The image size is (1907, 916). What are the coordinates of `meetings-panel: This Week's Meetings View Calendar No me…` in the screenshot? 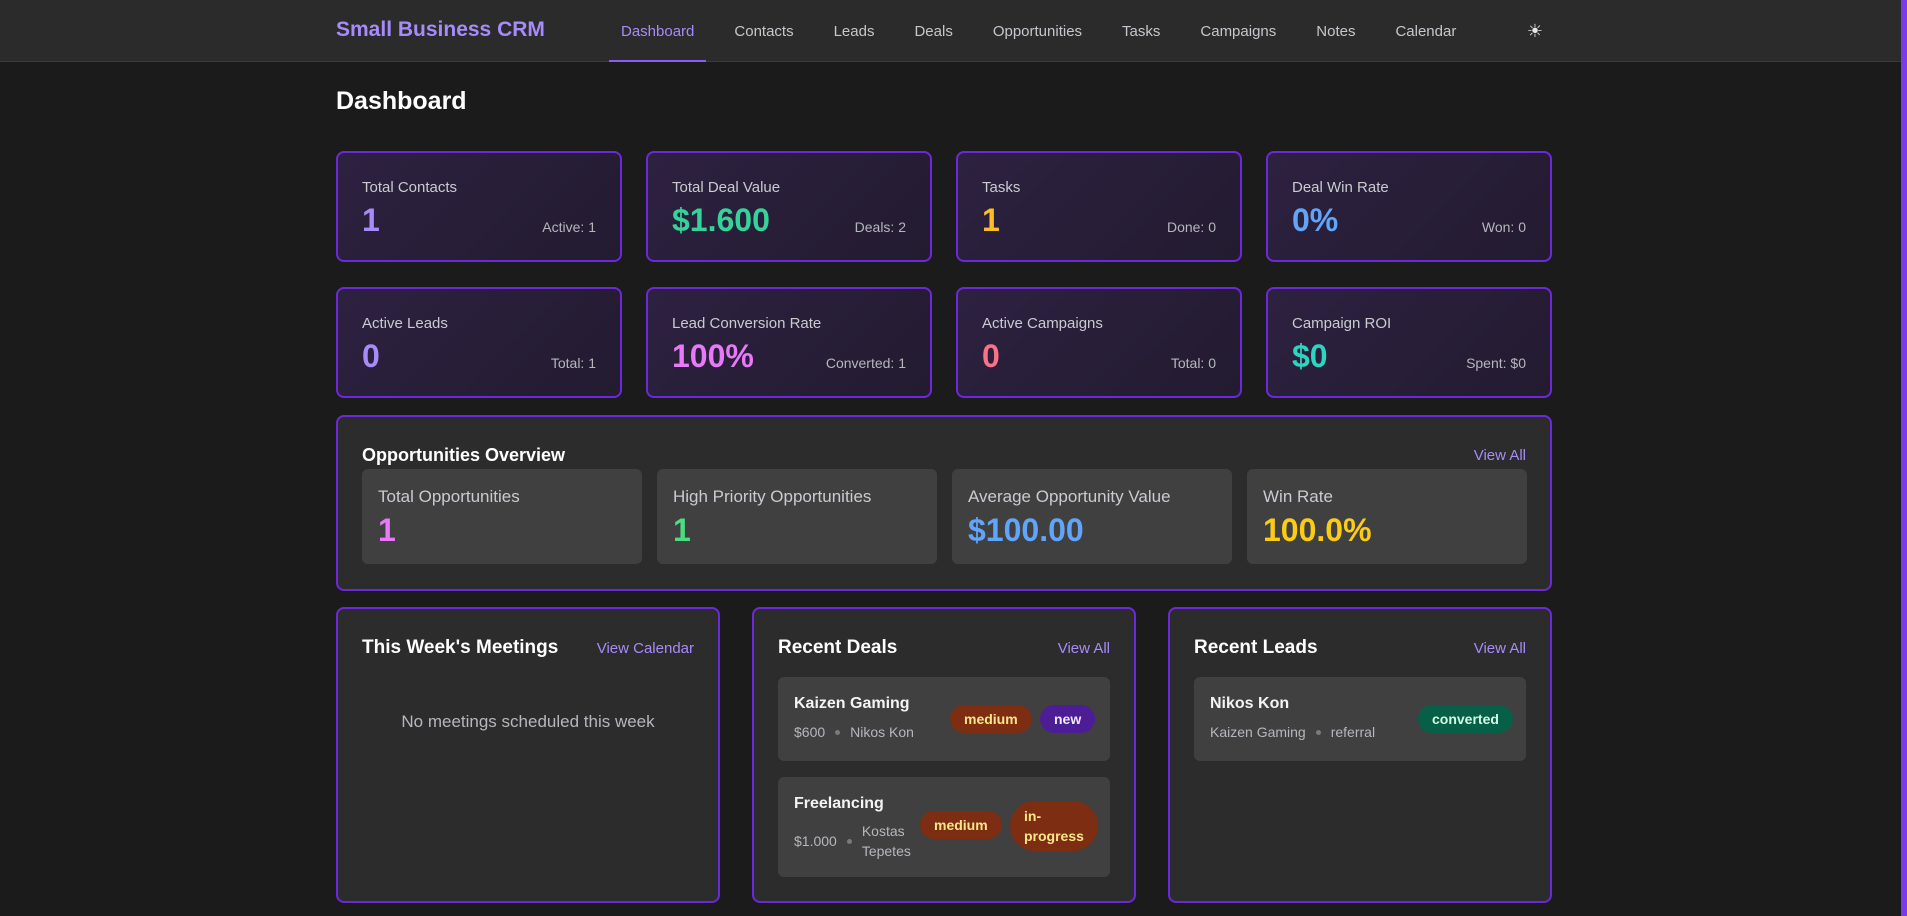 It's located at (528, 755).